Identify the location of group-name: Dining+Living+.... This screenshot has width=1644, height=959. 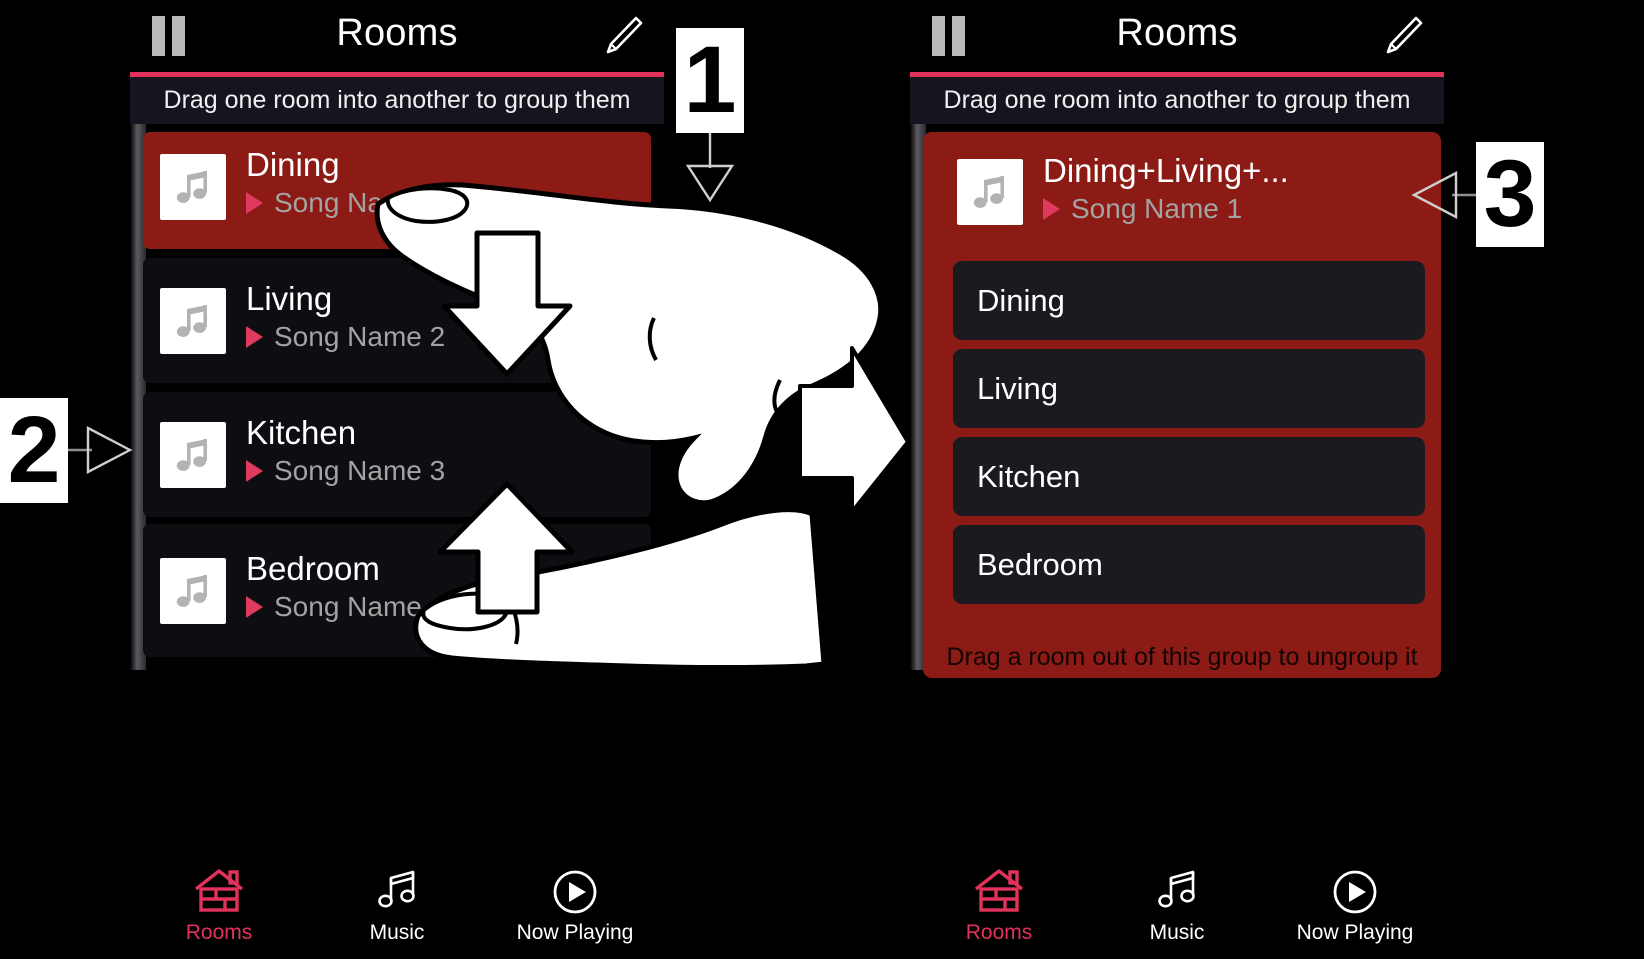
(1166, 170).